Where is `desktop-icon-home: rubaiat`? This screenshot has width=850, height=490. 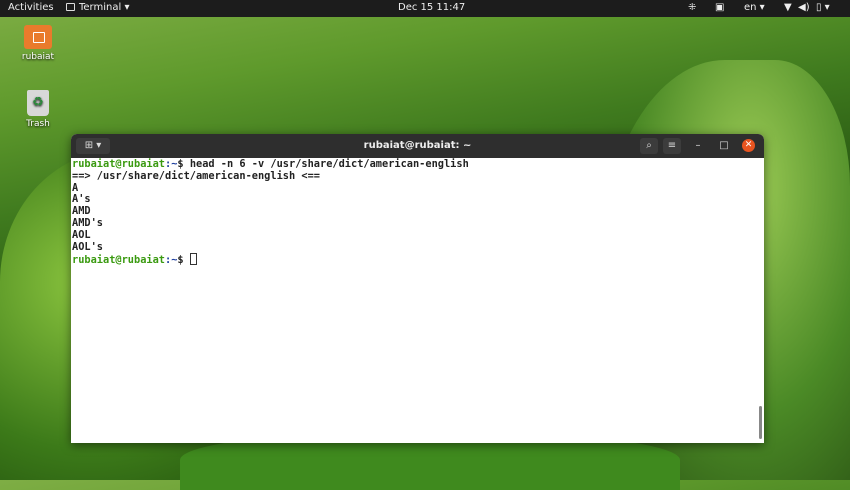
desktop-icon-home: rubaiat is located at coordinates (38, 43).